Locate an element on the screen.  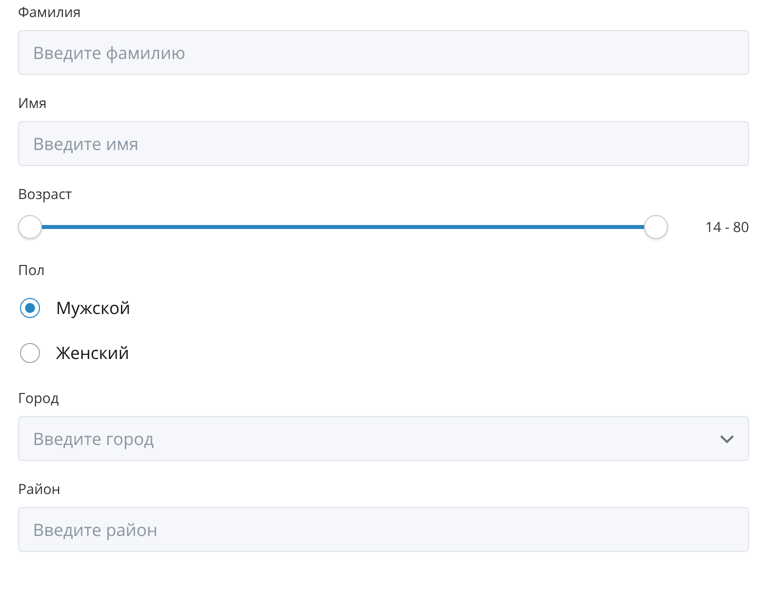
text-field: Введите имя is located at coordinates (383, 143).